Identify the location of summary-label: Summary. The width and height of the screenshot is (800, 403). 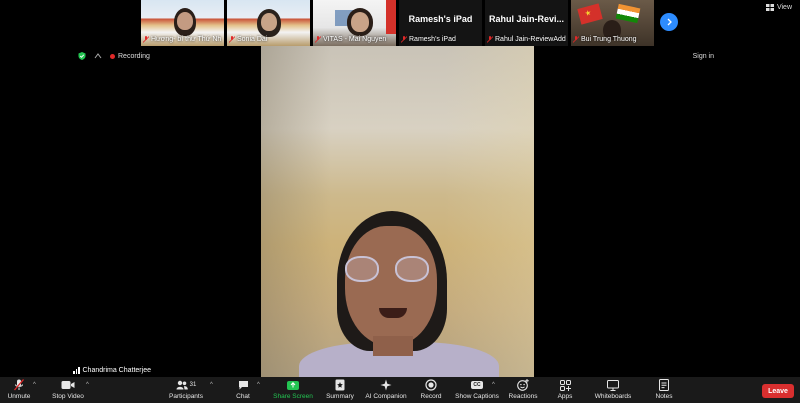
(340, 396).